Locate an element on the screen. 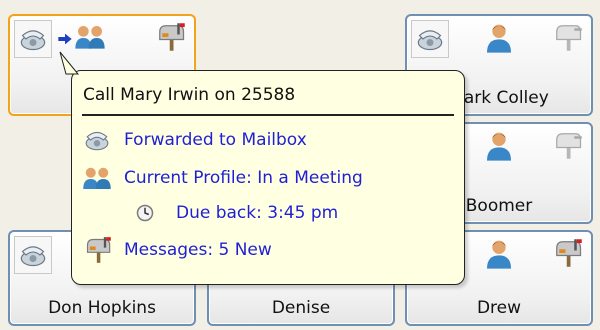 The width and height of the screenshot is (600, 330). clock-icon is located at coordinates (145, 213).